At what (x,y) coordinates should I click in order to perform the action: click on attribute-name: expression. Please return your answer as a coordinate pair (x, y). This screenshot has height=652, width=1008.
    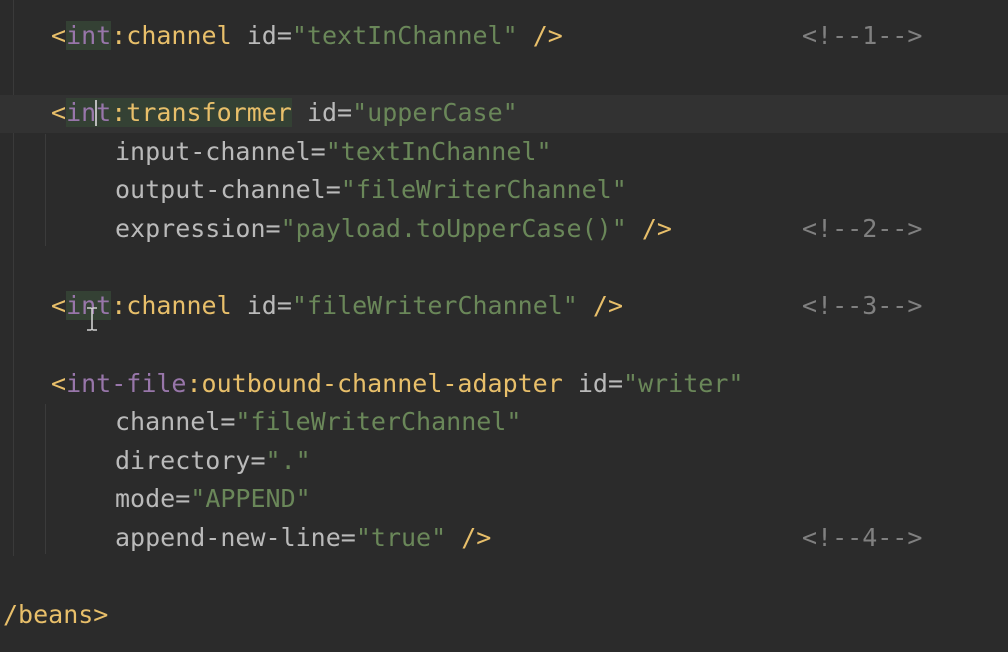
    Looking at the image, I should click on (190, 228).